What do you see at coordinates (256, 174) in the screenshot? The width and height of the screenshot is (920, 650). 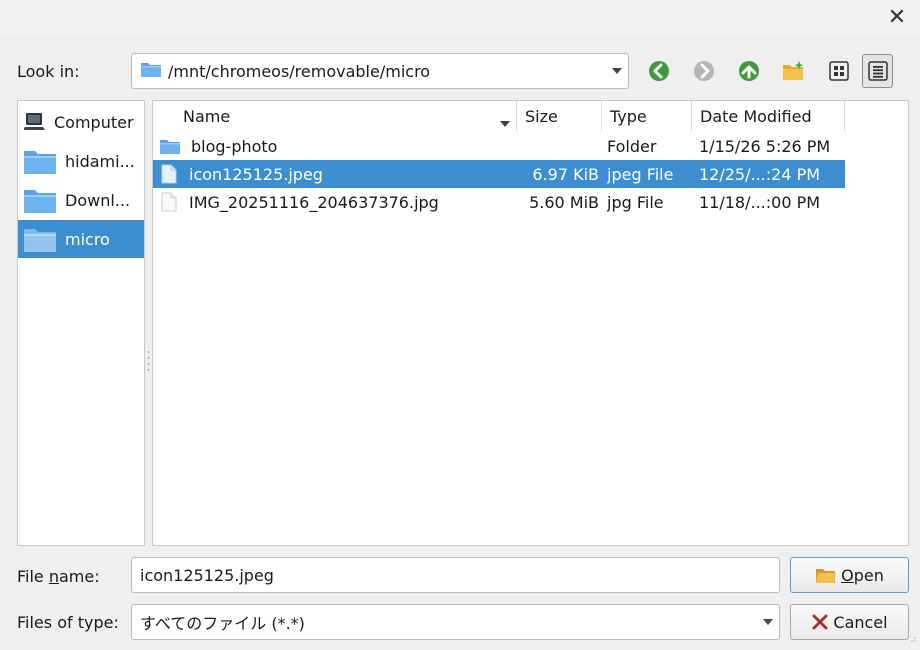 I see `file-name: icon125125.jpeg` at bounding box center [256, 174].